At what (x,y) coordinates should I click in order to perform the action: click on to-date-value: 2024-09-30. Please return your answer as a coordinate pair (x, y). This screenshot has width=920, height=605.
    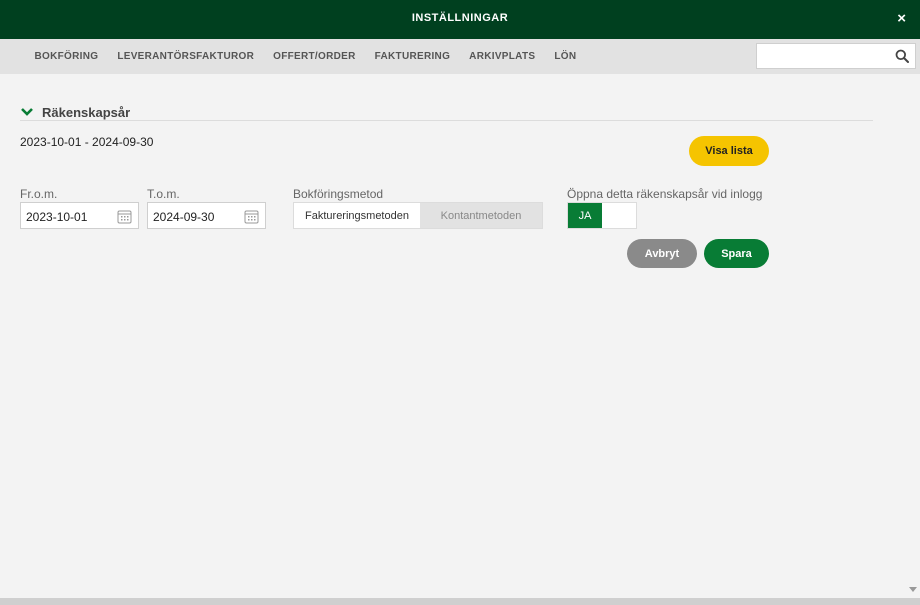
    Looking at the image, I should click on (184, 217).